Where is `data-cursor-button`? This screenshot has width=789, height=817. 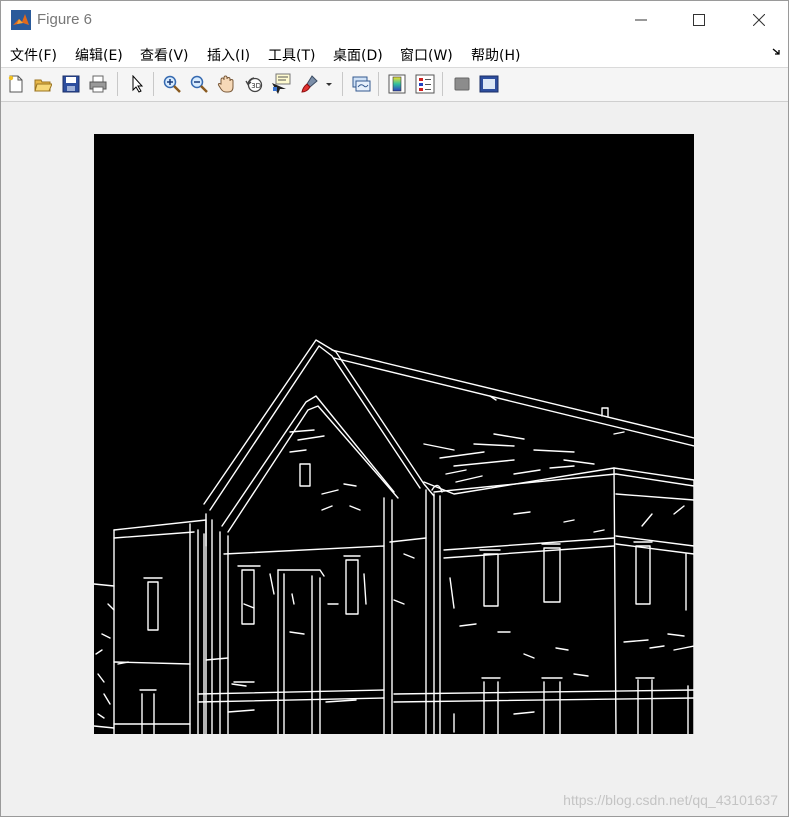
data-cursor-button is located at coordinates (281, 84).